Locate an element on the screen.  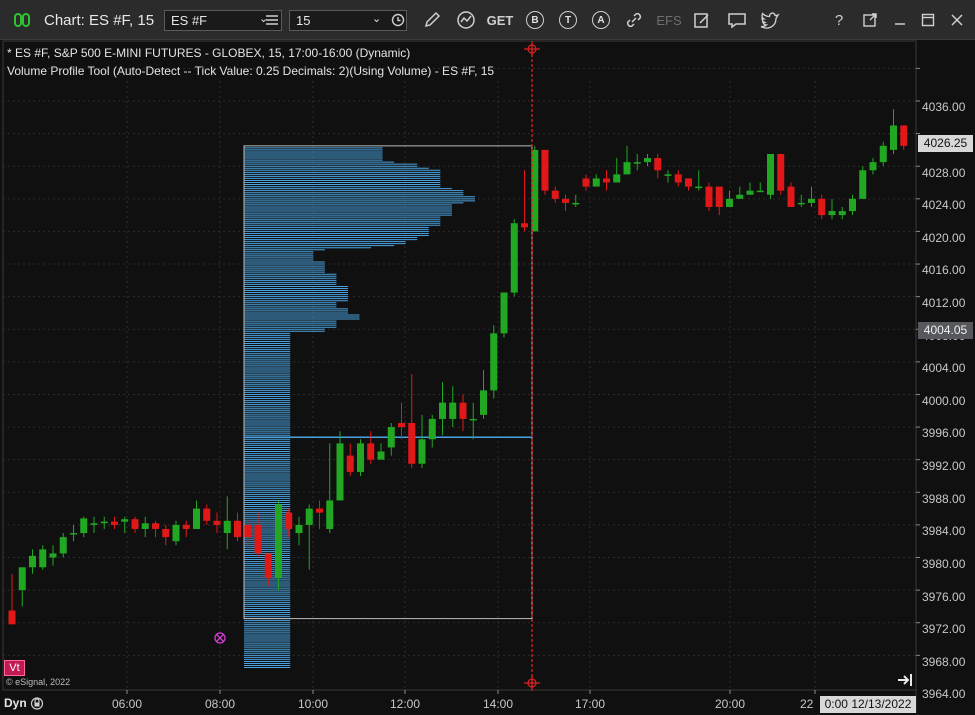
dyn-label: Dyn is located at coordinates (15, 703).